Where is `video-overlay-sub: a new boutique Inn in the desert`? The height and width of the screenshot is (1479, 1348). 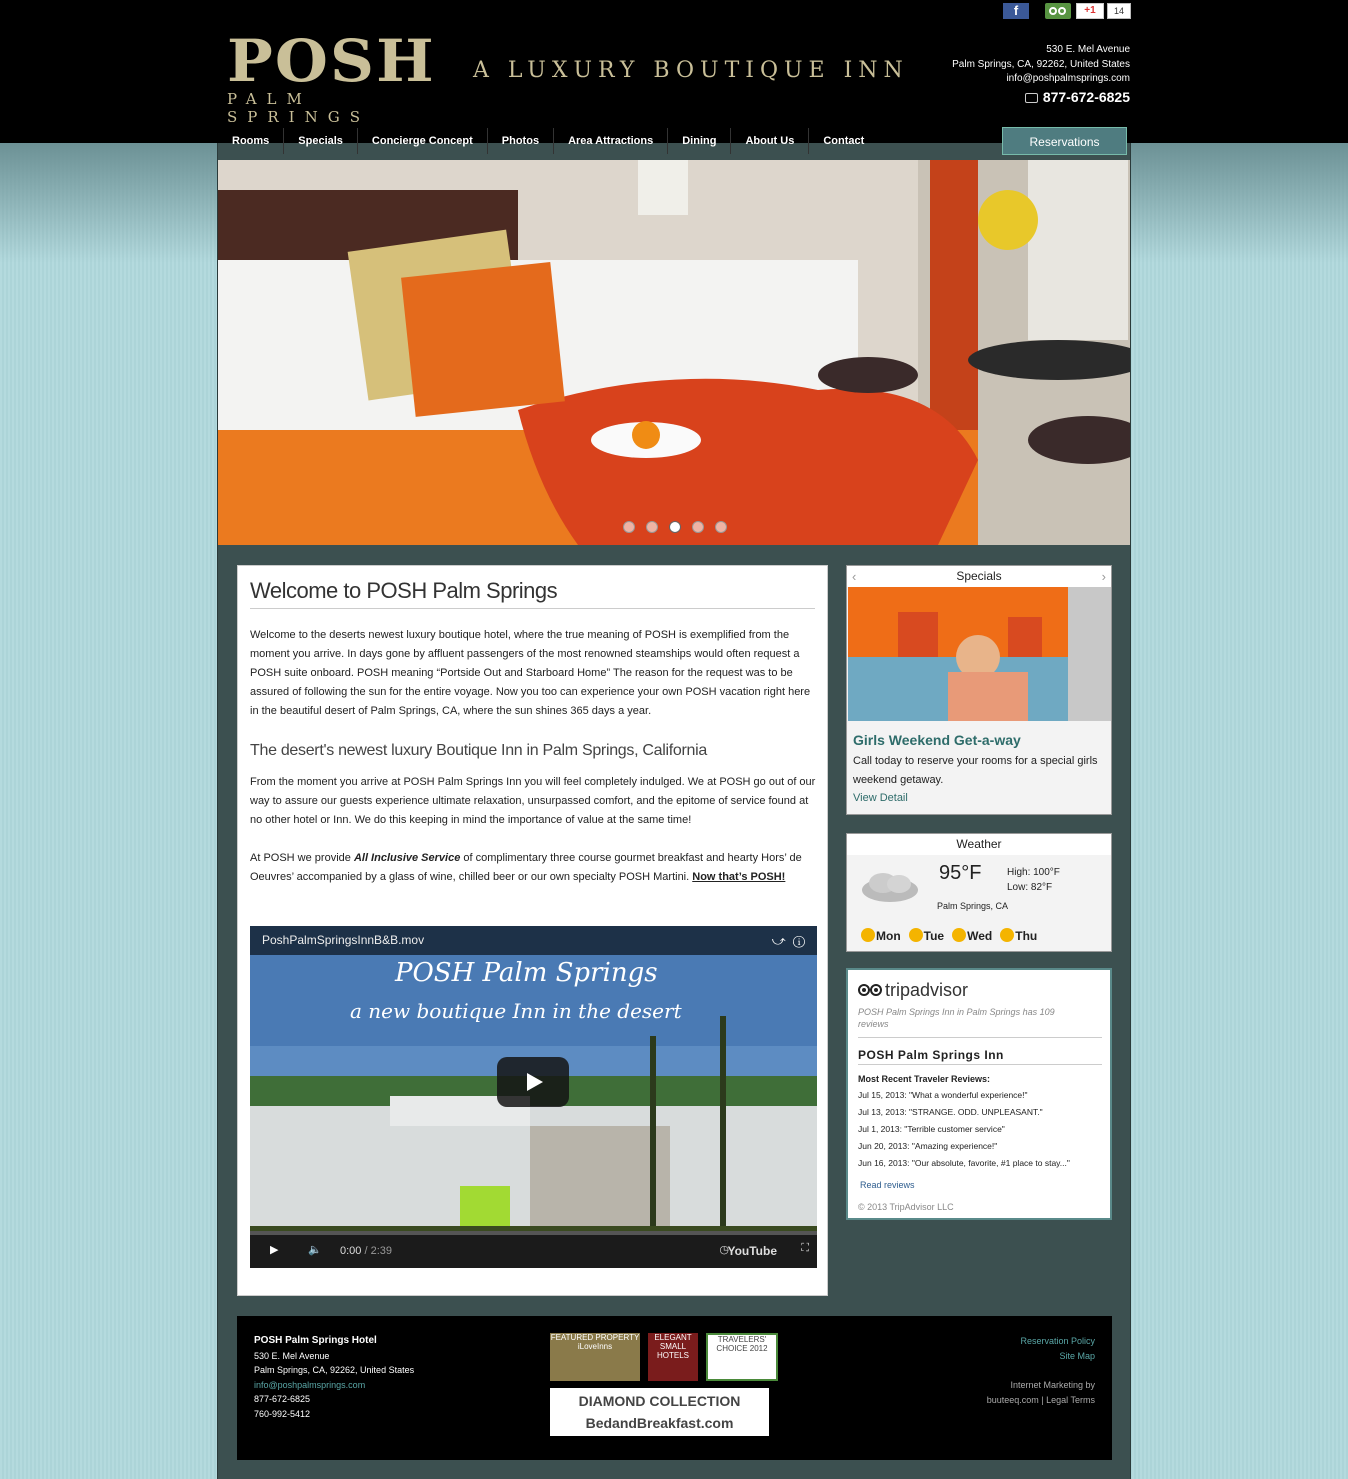 video-overlay-sub: a new boutique Inn in the desert is located at coordinates (516, 1011).